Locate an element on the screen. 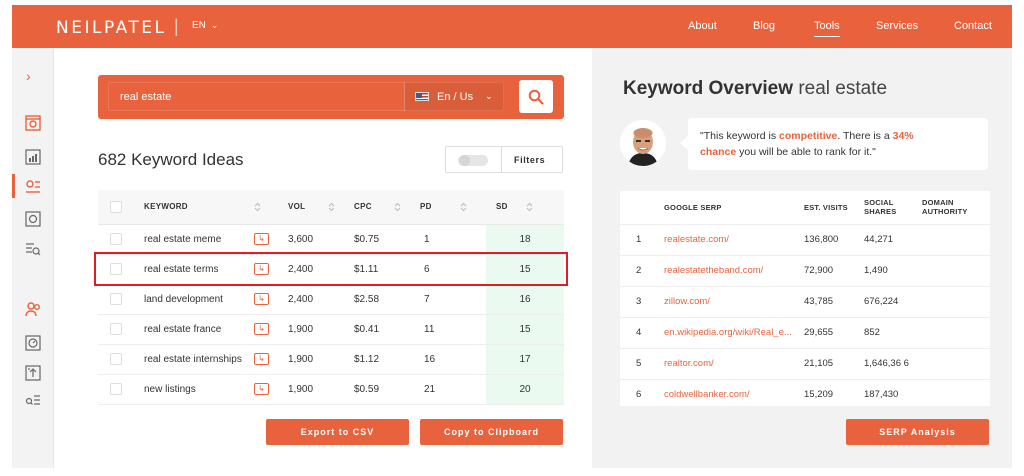 Image resolution: width=1024 pixels, height=476 pixels. rank-tracker-icon is located at coordinates (33, 343).